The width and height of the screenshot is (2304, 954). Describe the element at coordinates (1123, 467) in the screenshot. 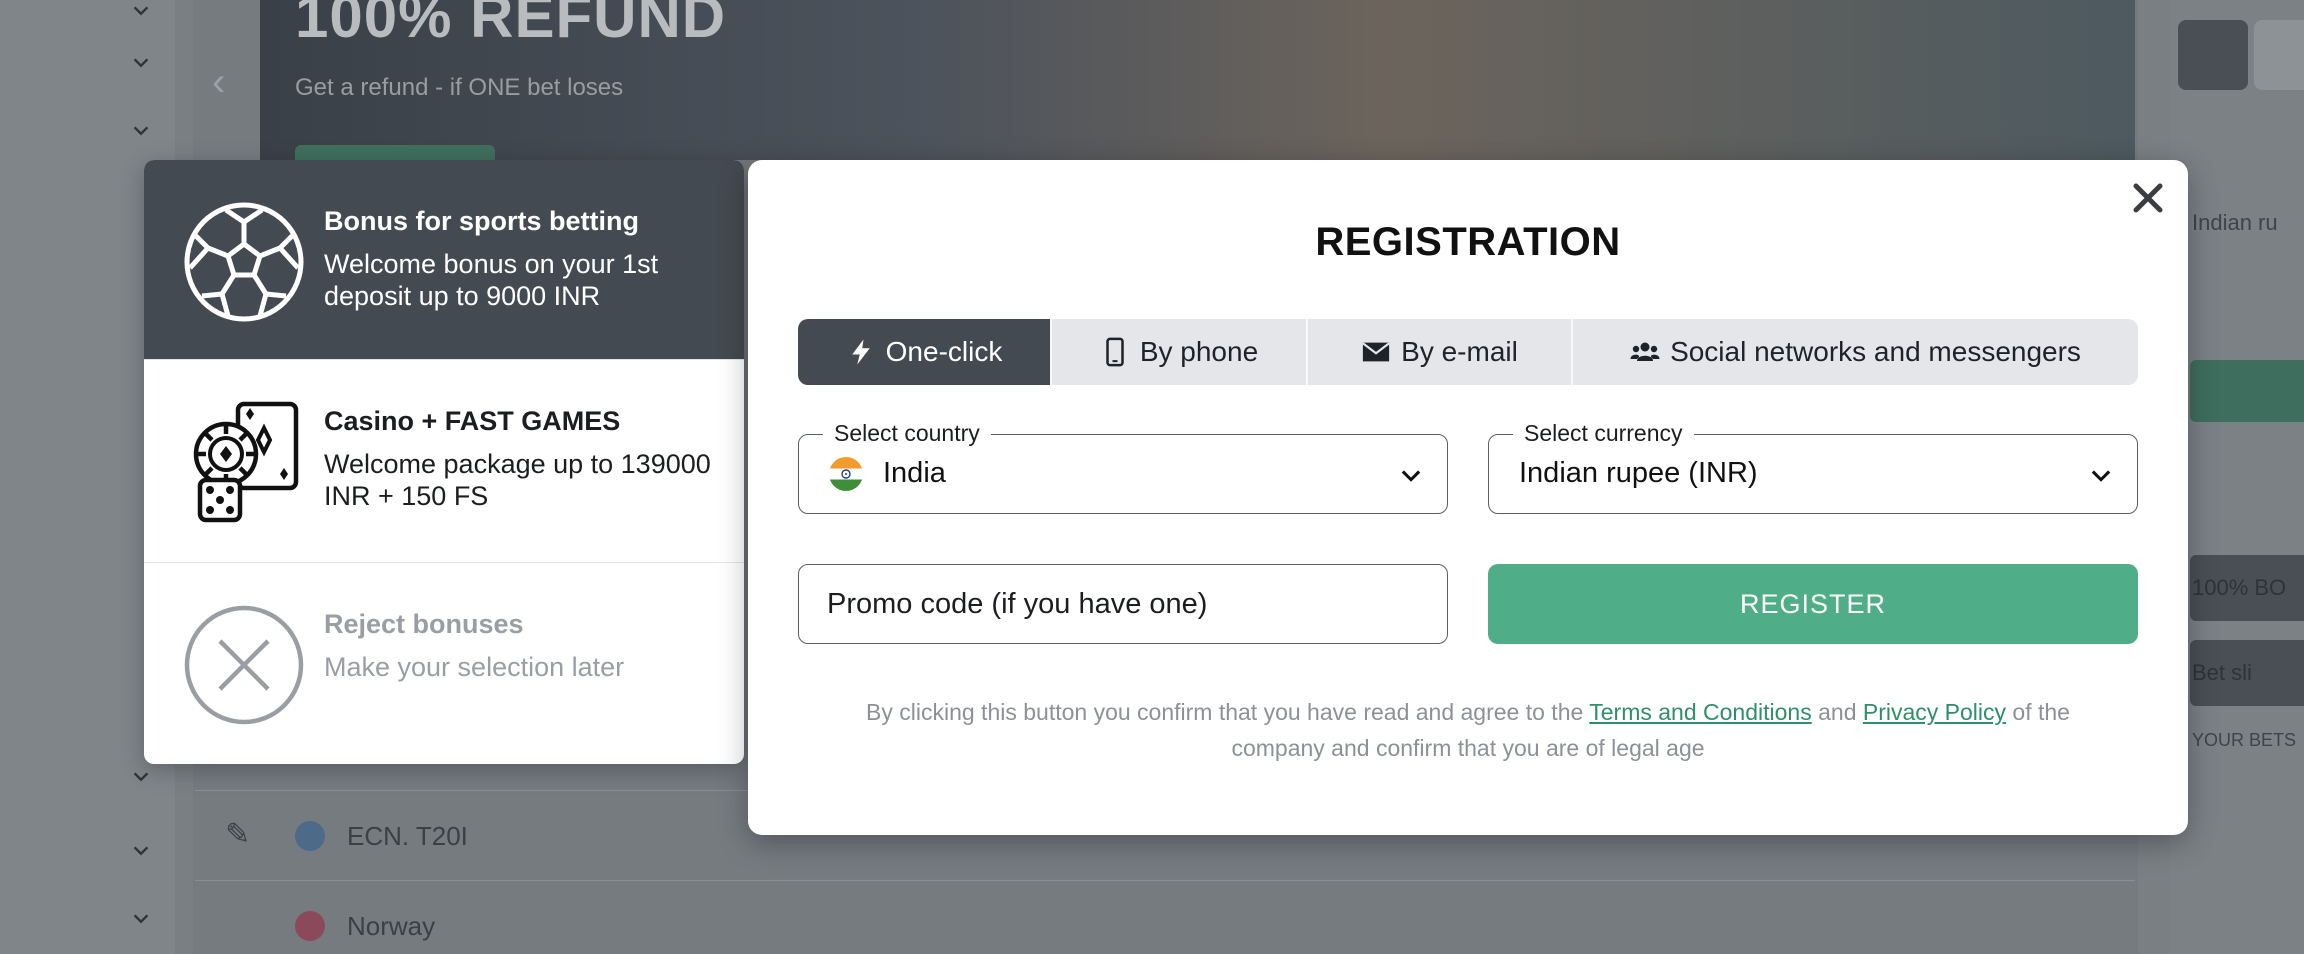

I see `country-select: Select country India` at that location.